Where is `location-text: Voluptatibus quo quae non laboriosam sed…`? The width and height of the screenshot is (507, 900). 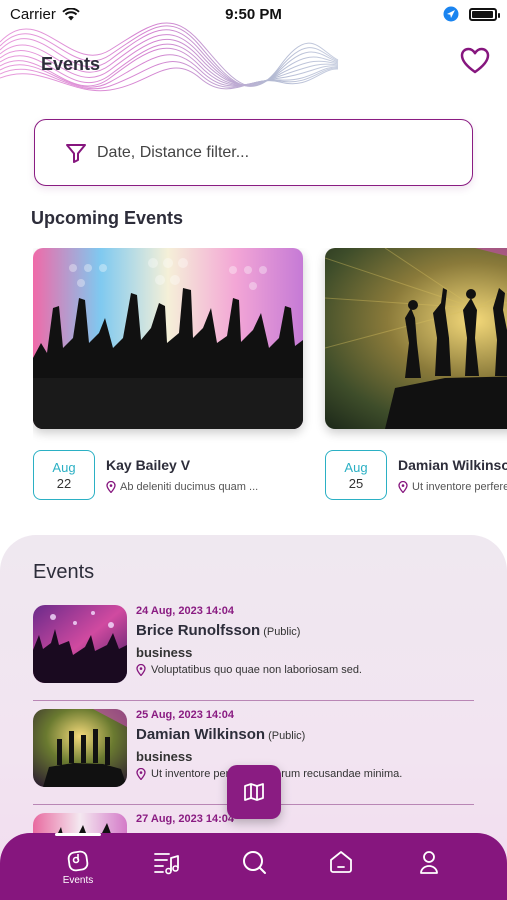
location-text: Voluptatibus quo quae non laboriosam sed… is located at coordinates (256, 670).